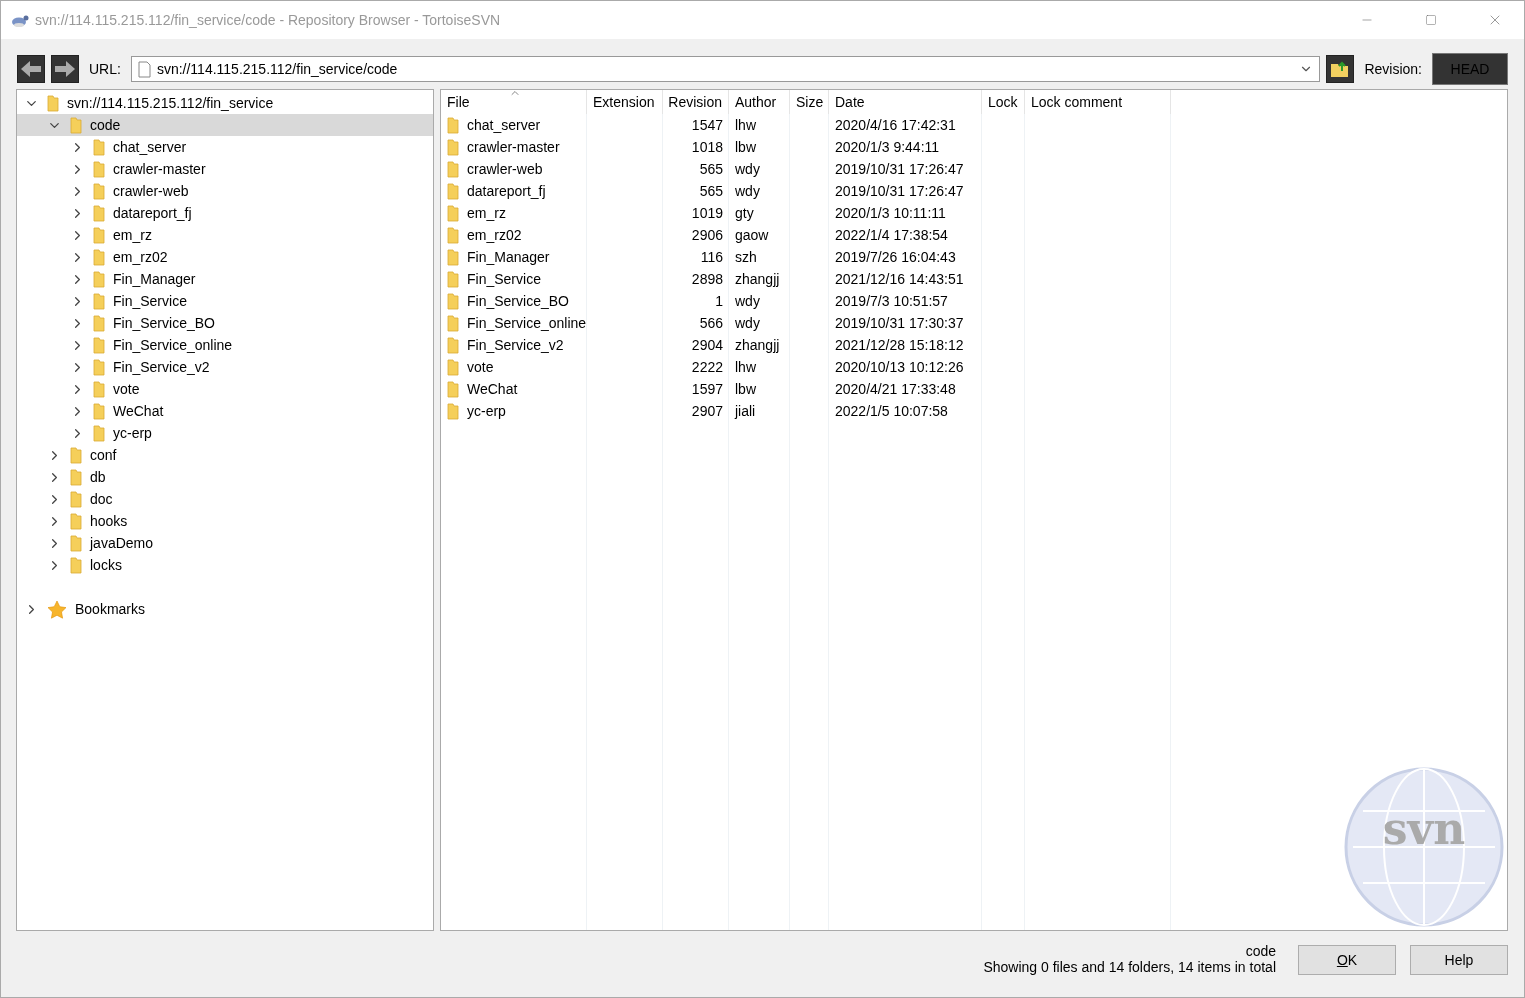  What do you see at coordinates (1129, 967) in the screenshot?
I see `status-summary: Showing 0 files and 14 folders, 14 items in total` at bounding box center [1129, 967].